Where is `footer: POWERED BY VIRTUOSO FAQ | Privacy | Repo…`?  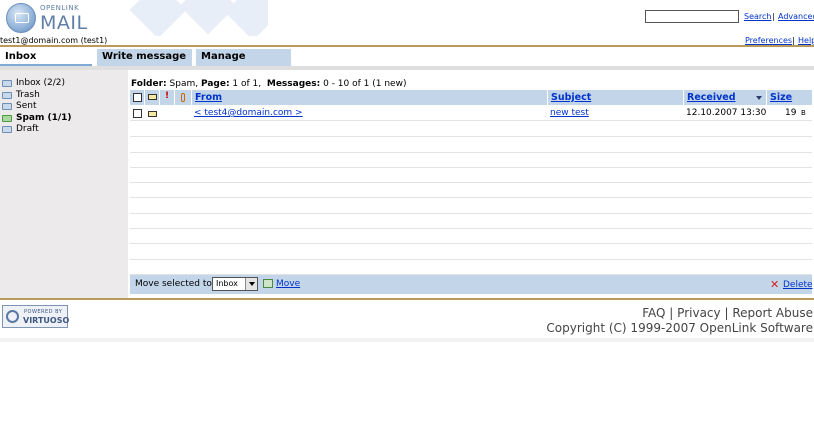 footer: POWERED BY VIRTUOSO FAQ | Privacy | Repo… is located at coordinates (407, 321).